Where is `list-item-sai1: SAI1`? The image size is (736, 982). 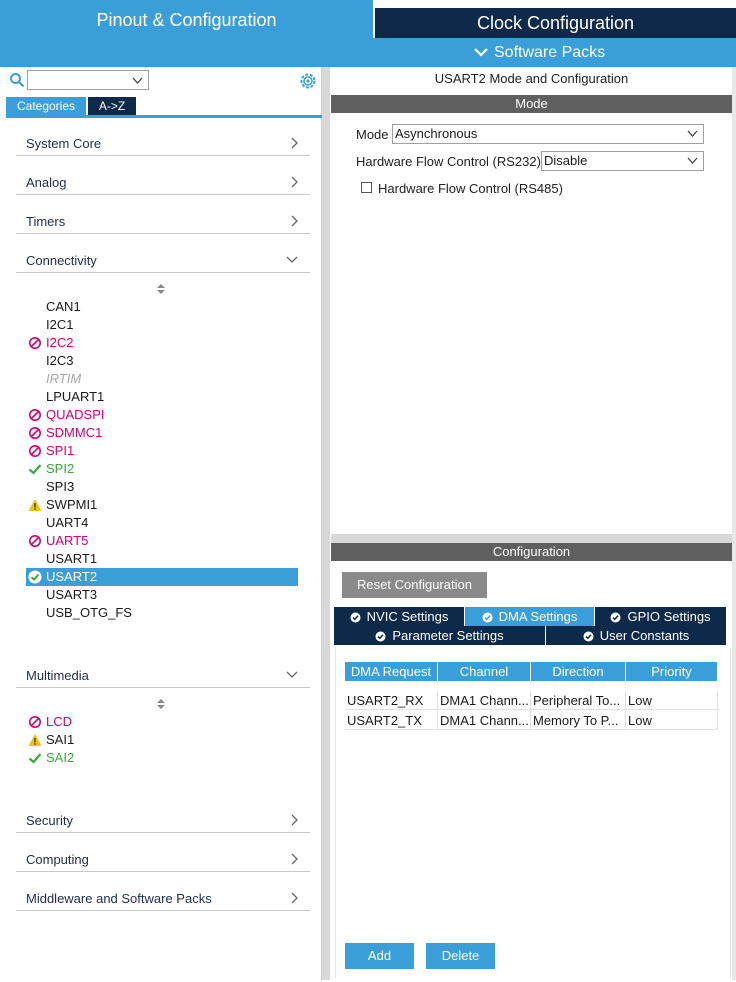 list-item-sai1: SAI1 is located at coordinates (162, 740).